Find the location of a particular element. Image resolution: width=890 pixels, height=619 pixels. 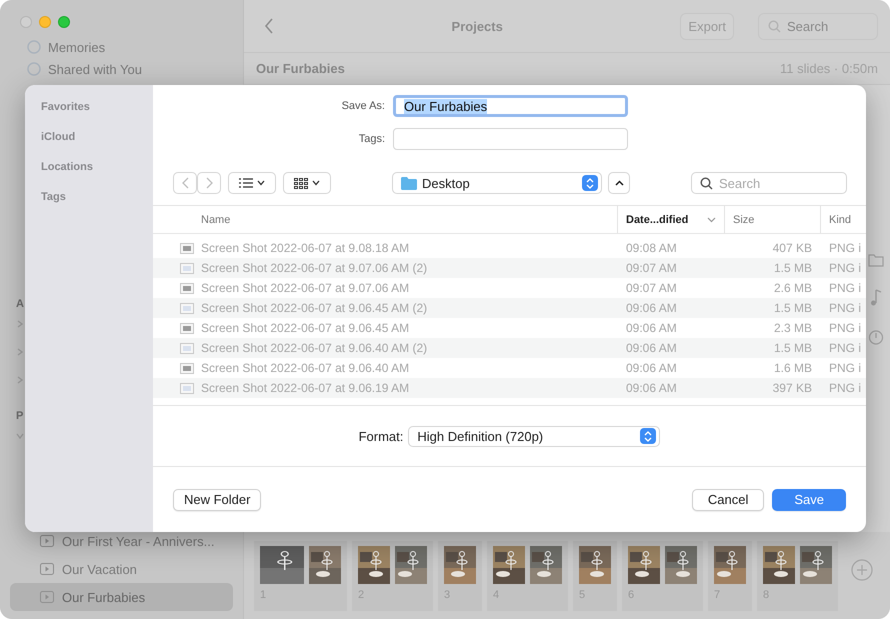

sidebar-item: Shared with You is located at coordinates (121, 69).